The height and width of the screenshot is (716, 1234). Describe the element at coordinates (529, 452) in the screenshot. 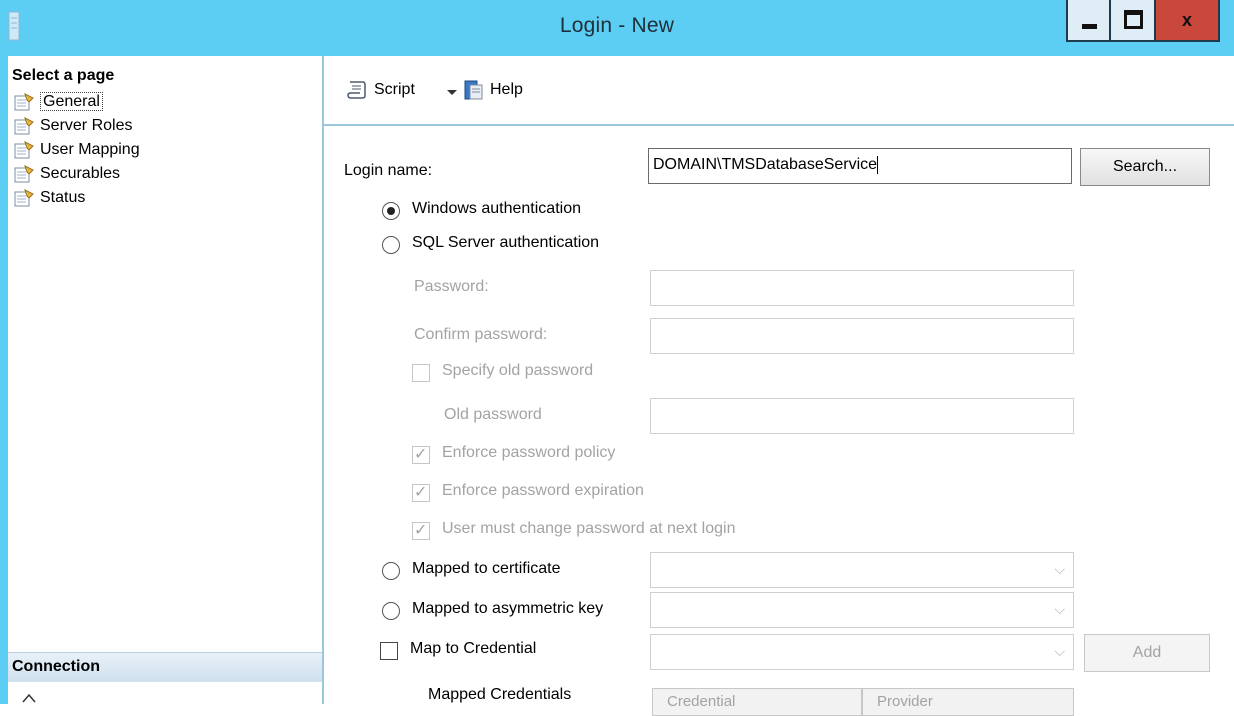

I see `enforce-policy-label: Enforce password policy` at that location.